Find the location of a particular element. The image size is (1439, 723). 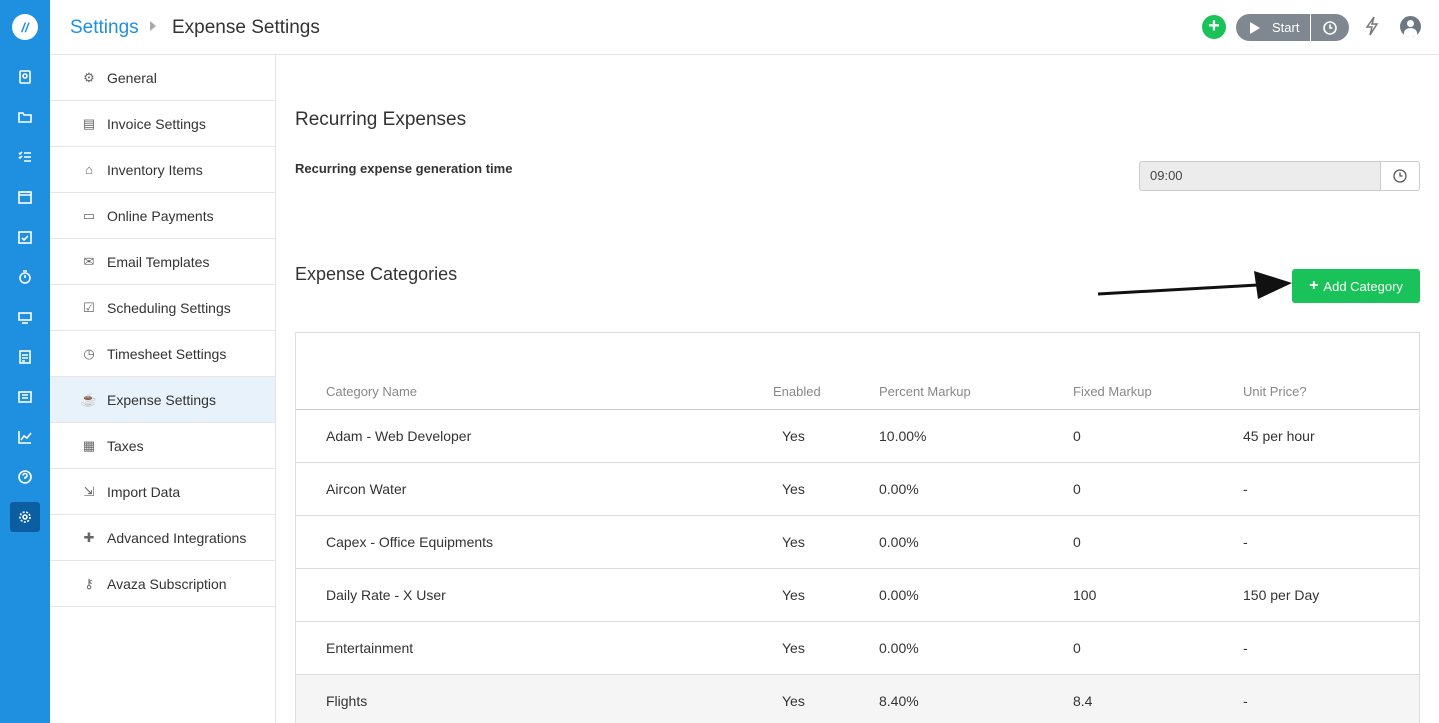

settings-nav-inventory-items: ⌂ Inventory Items is located at coordinates (162, 170).